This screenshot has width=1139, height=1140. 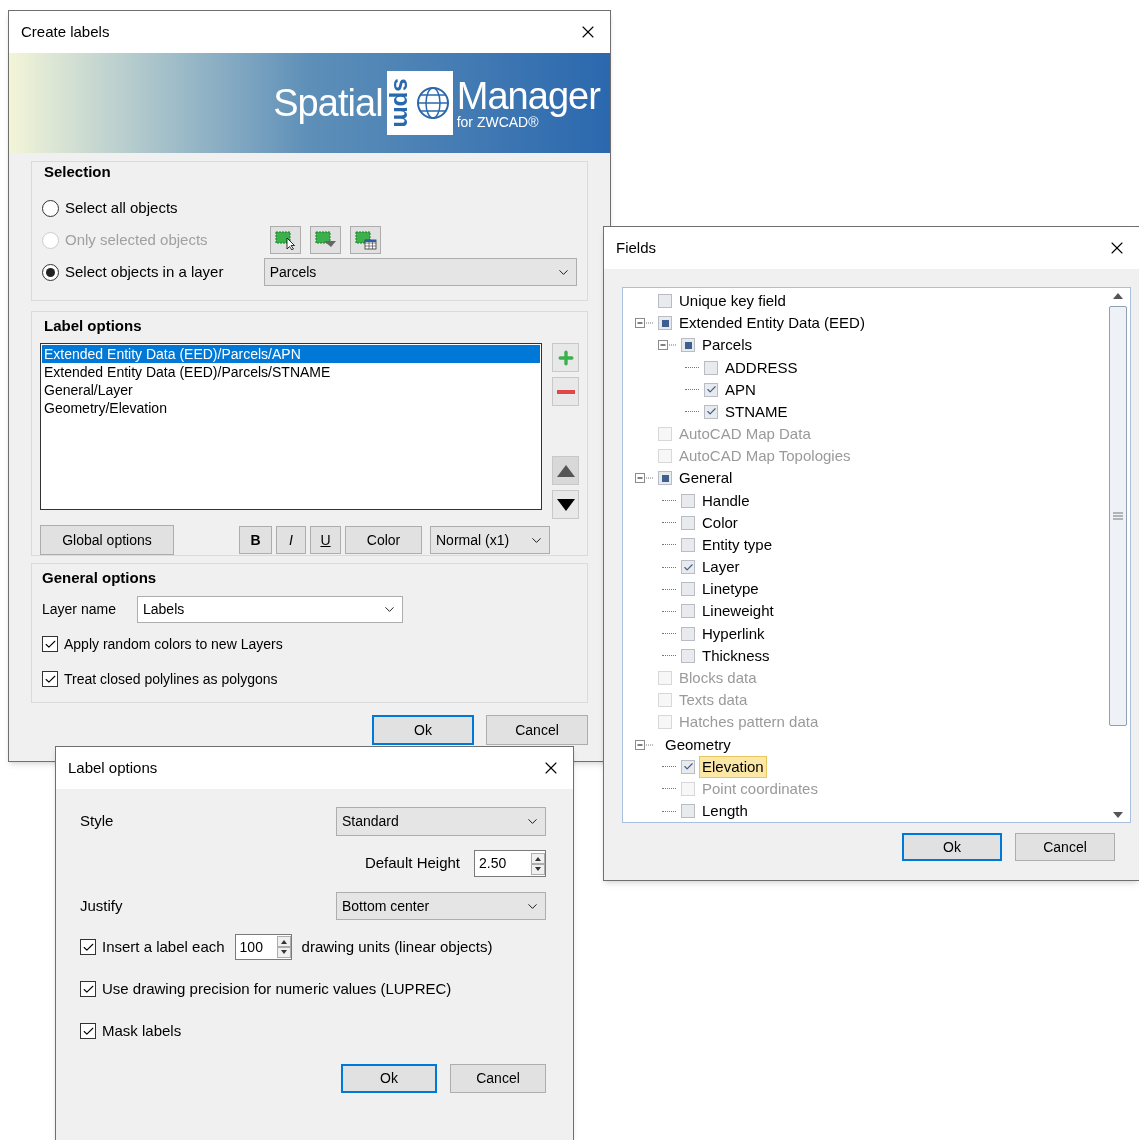 What do you see at coordinates (173, 644) in the screenshot?
I see `checkbox-label: Apply random colors to new Layers` at bounding box center [173, 644].